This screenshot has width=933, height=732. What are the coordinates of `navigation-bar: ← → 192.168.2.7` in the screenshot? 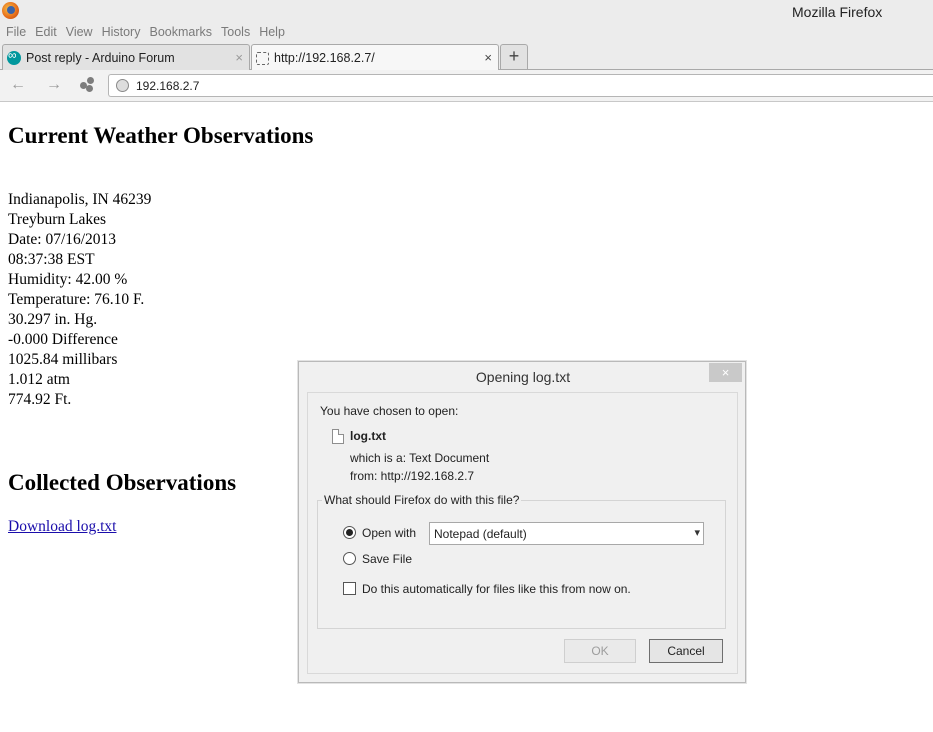 It's located at (466, 86).